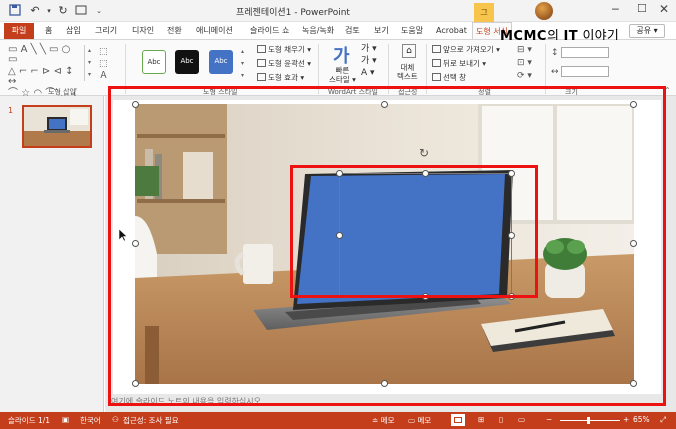  I want to click on normal-view-icon, so click(458, 420).